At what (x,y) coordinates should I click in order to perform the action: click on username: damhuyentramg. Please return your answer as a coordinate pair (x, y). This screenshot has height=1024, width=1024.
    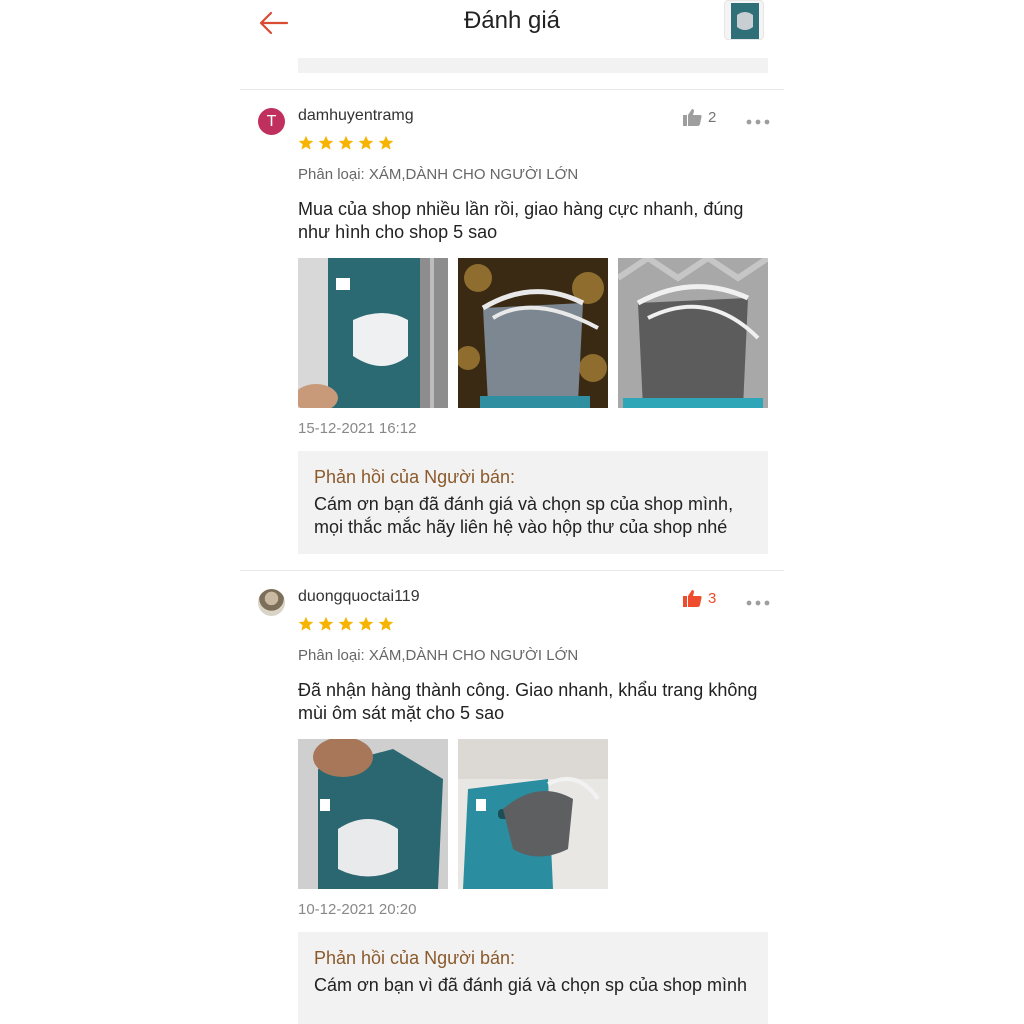
    Looking at the image, I should click on (356, 116).